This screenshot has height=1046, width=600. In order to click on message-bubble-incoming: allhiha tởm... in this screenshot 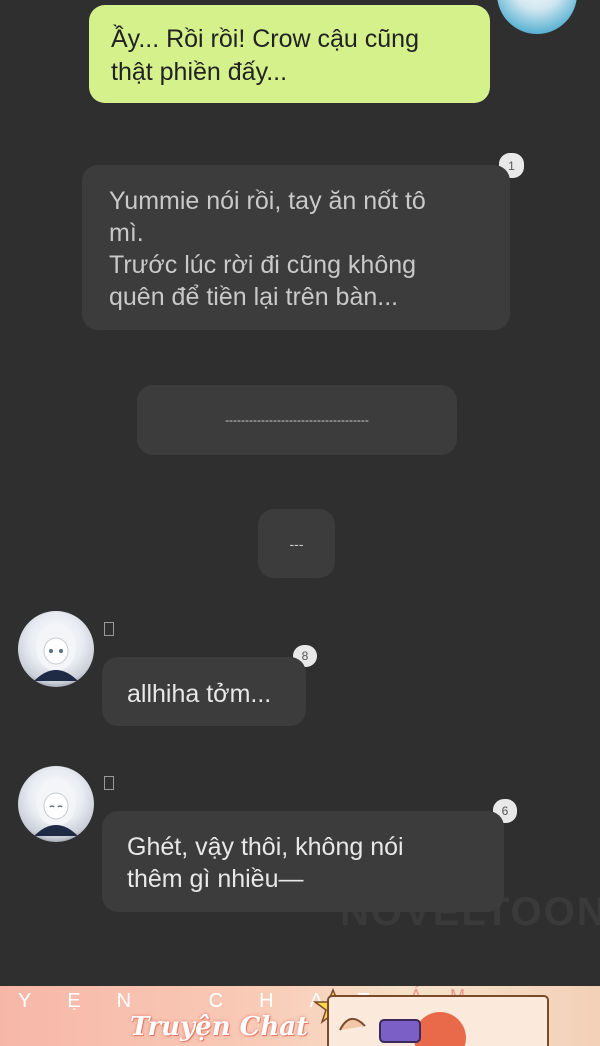, I will do `click(204, 691)`.